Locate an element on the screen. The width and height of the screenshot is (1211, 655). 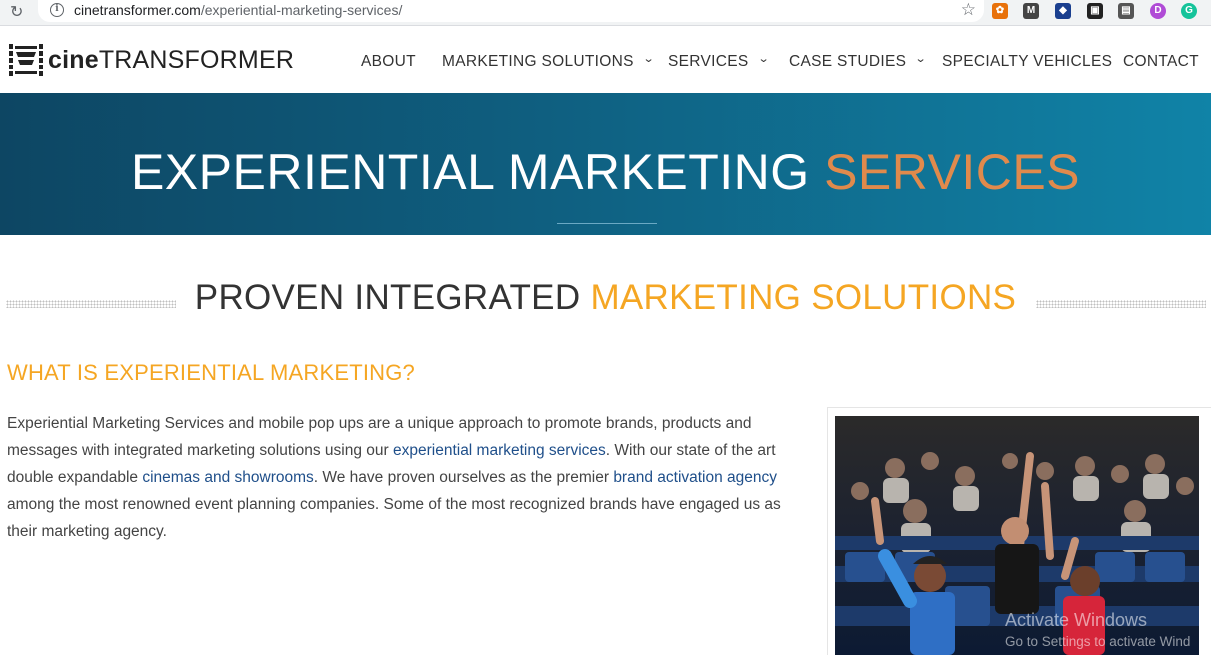
nav-case-studies: CASE STUDIES ⌄ is located at coordinates (858, 60).